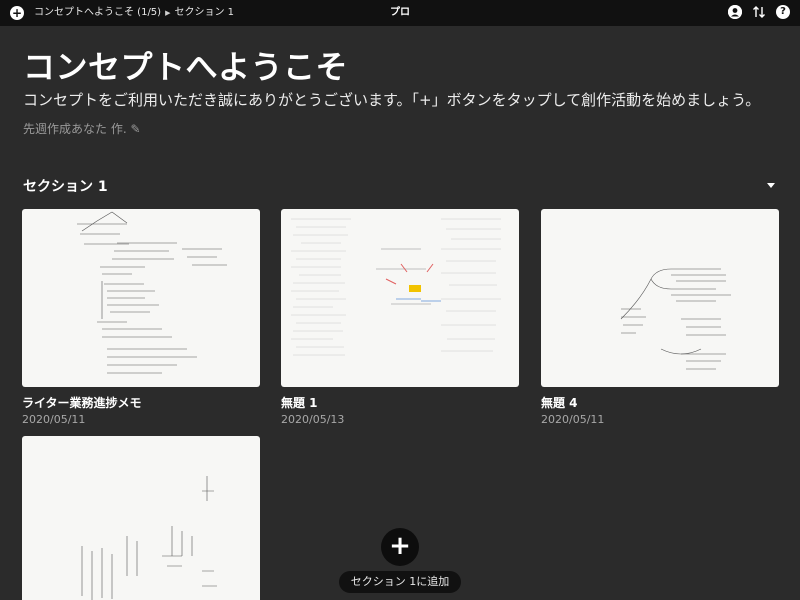 The image size is (800, 600). I want to click on add-button: +, so click(400, 547).